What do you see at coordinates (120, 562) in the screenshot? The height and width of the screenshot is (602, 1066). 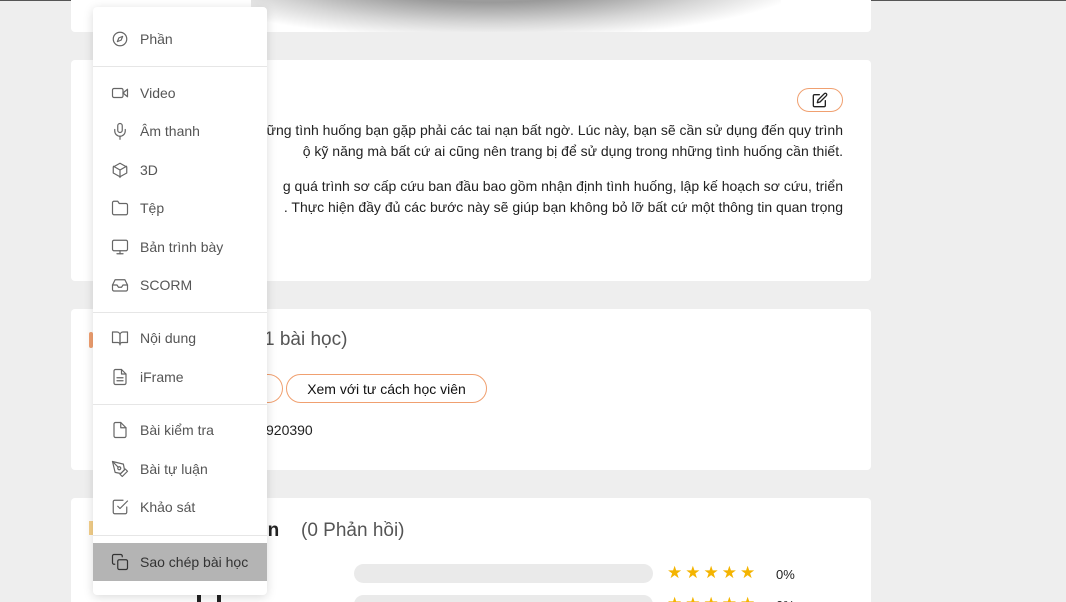 I see `copy-icon` at bounding box center [120, 562].